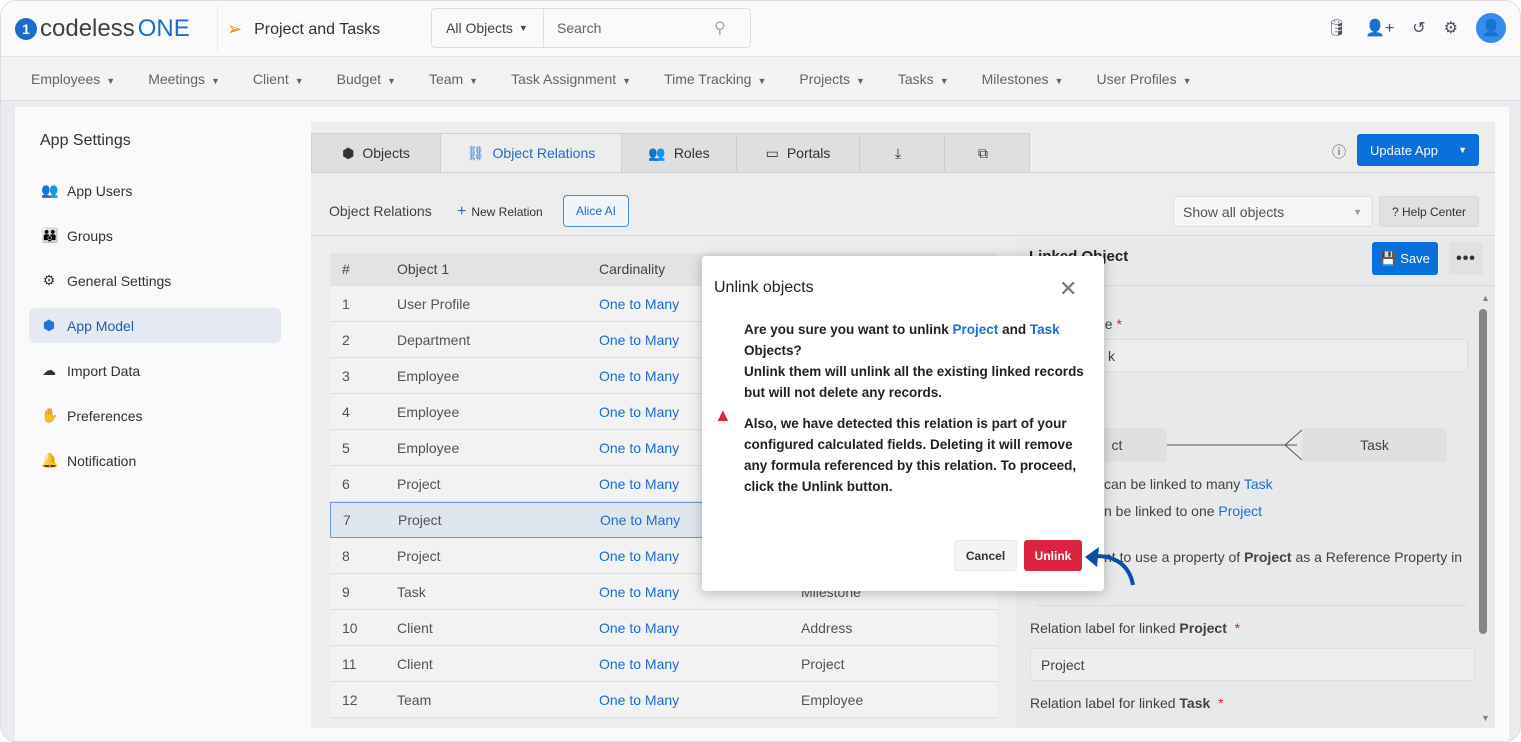 This screenshot has height=742, width=1521. I want to click on question-text: Objects?, so click(773, 350).